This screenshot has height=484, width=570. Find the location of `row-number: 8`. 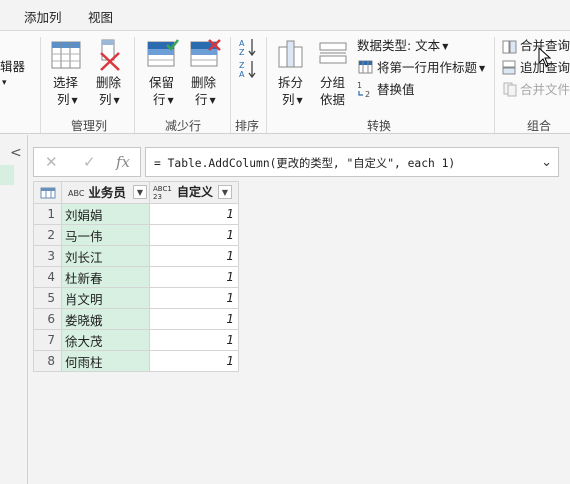

row-number: 8 is located at coordinates (47, 361).